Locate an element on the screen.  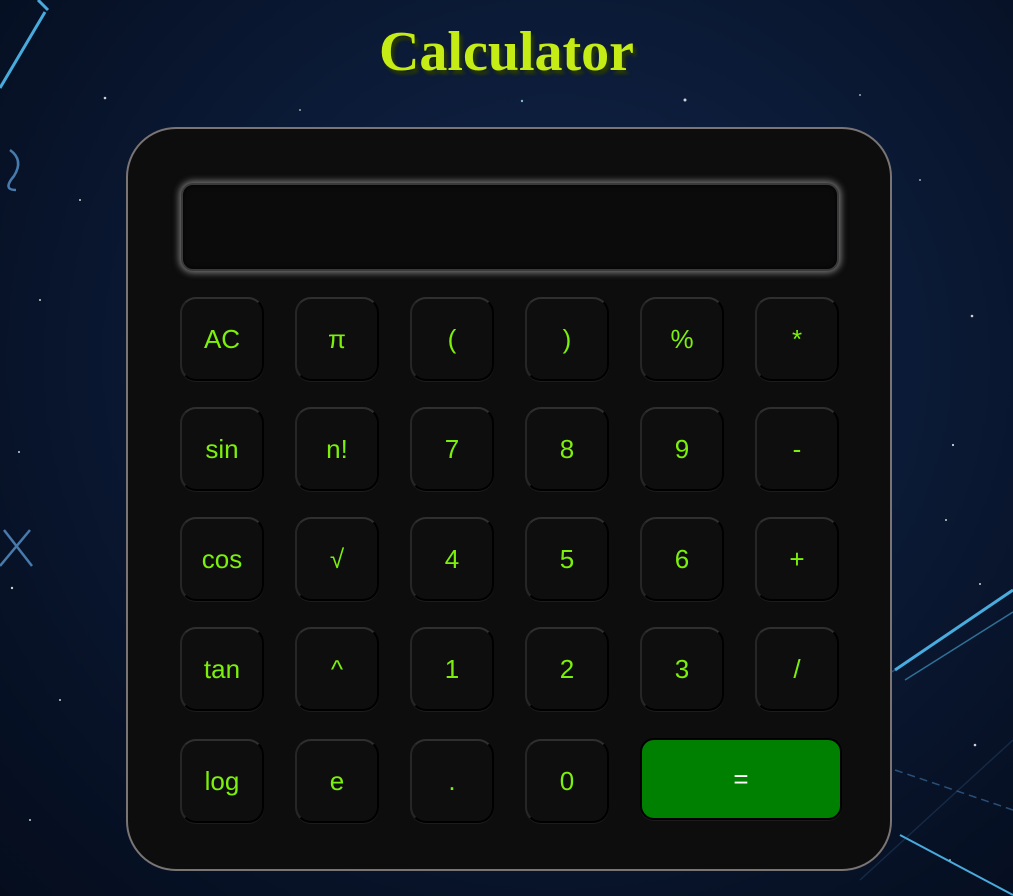
key-all-clear: AC is located at coordinates (222, 339).